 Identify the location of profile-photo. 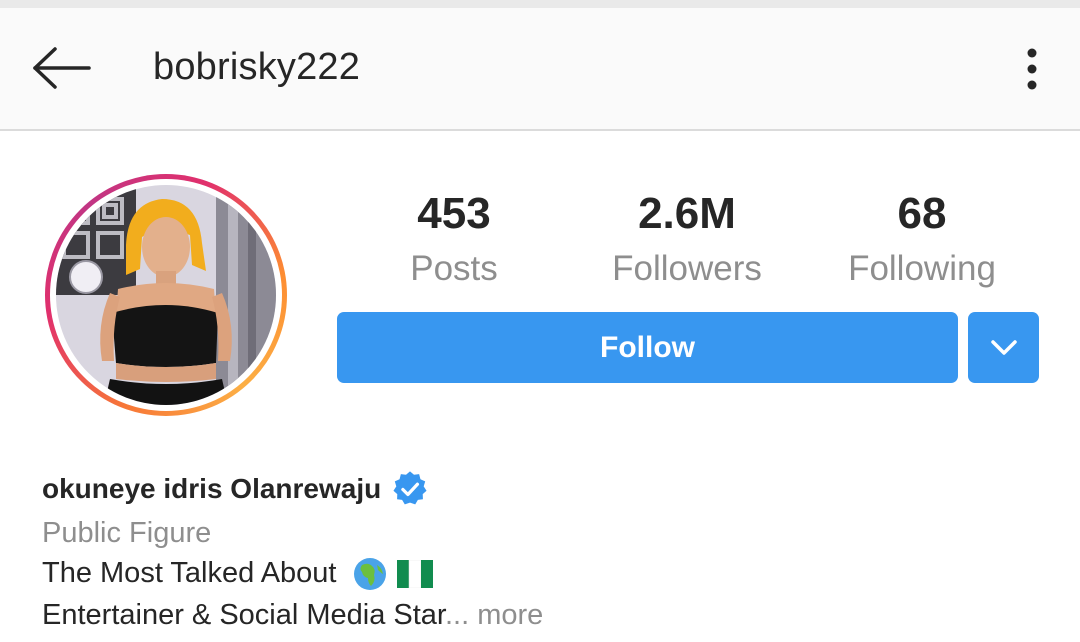
(166, 295).